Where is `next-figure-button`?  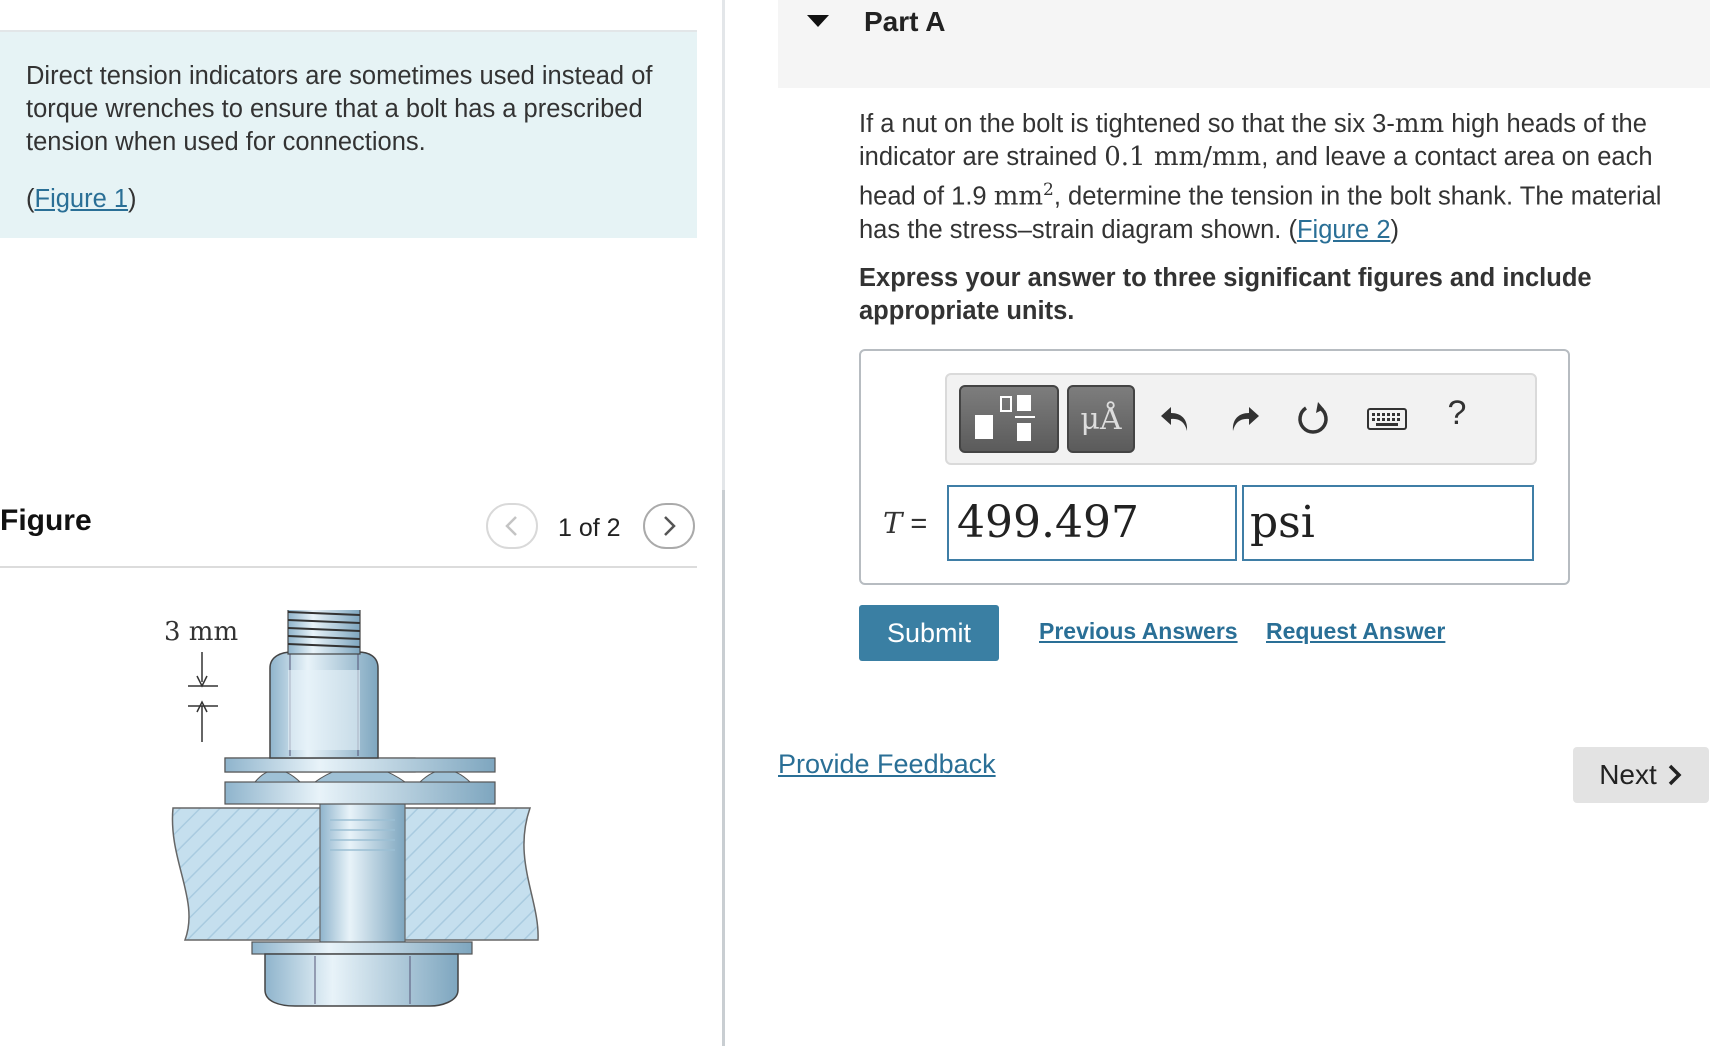
next-figure-button is located at coordinates (669, 526).